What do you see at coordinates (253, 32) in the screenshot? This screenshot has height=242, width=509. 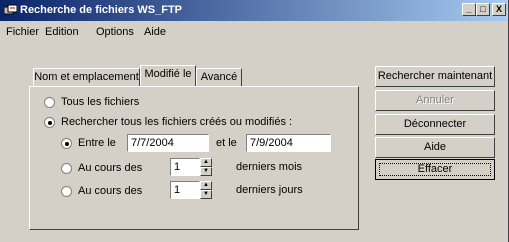 I see `menu-bar: Fichier Edition Options Aide` at bounding box center [253, 32].